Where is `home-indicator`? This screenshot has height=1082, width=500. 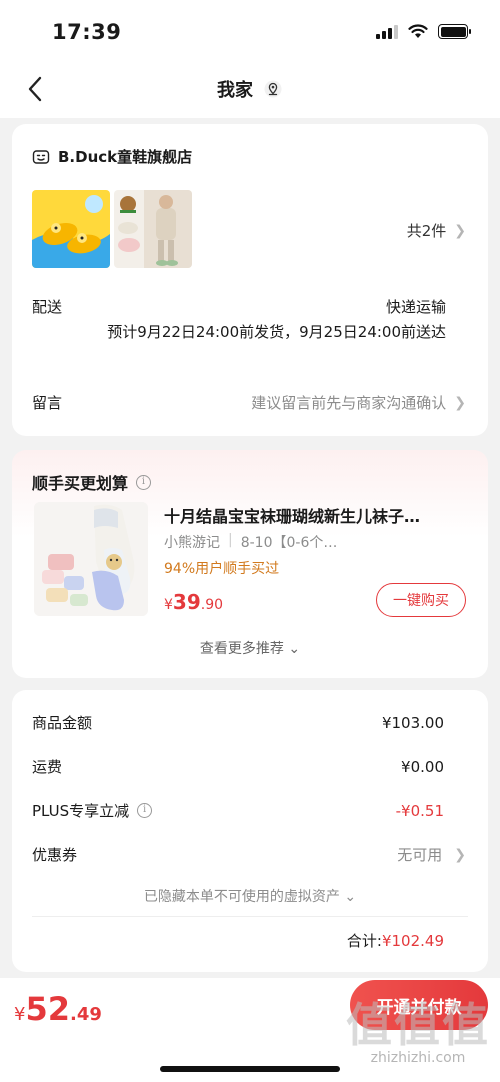
home-indicator is located at coordinates (250, 1069).